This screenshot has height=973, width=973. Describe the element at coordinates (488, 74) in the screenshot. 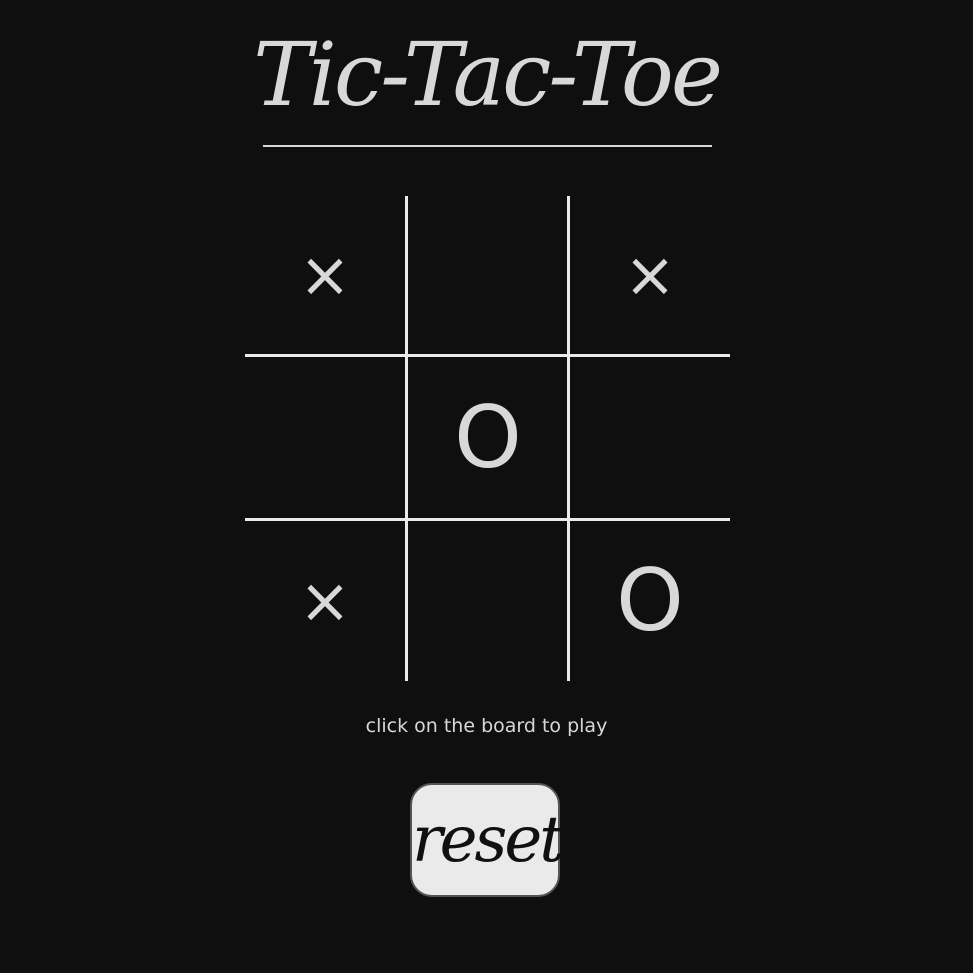

I see `game-title: Tic-Tac-Toe` at that location.